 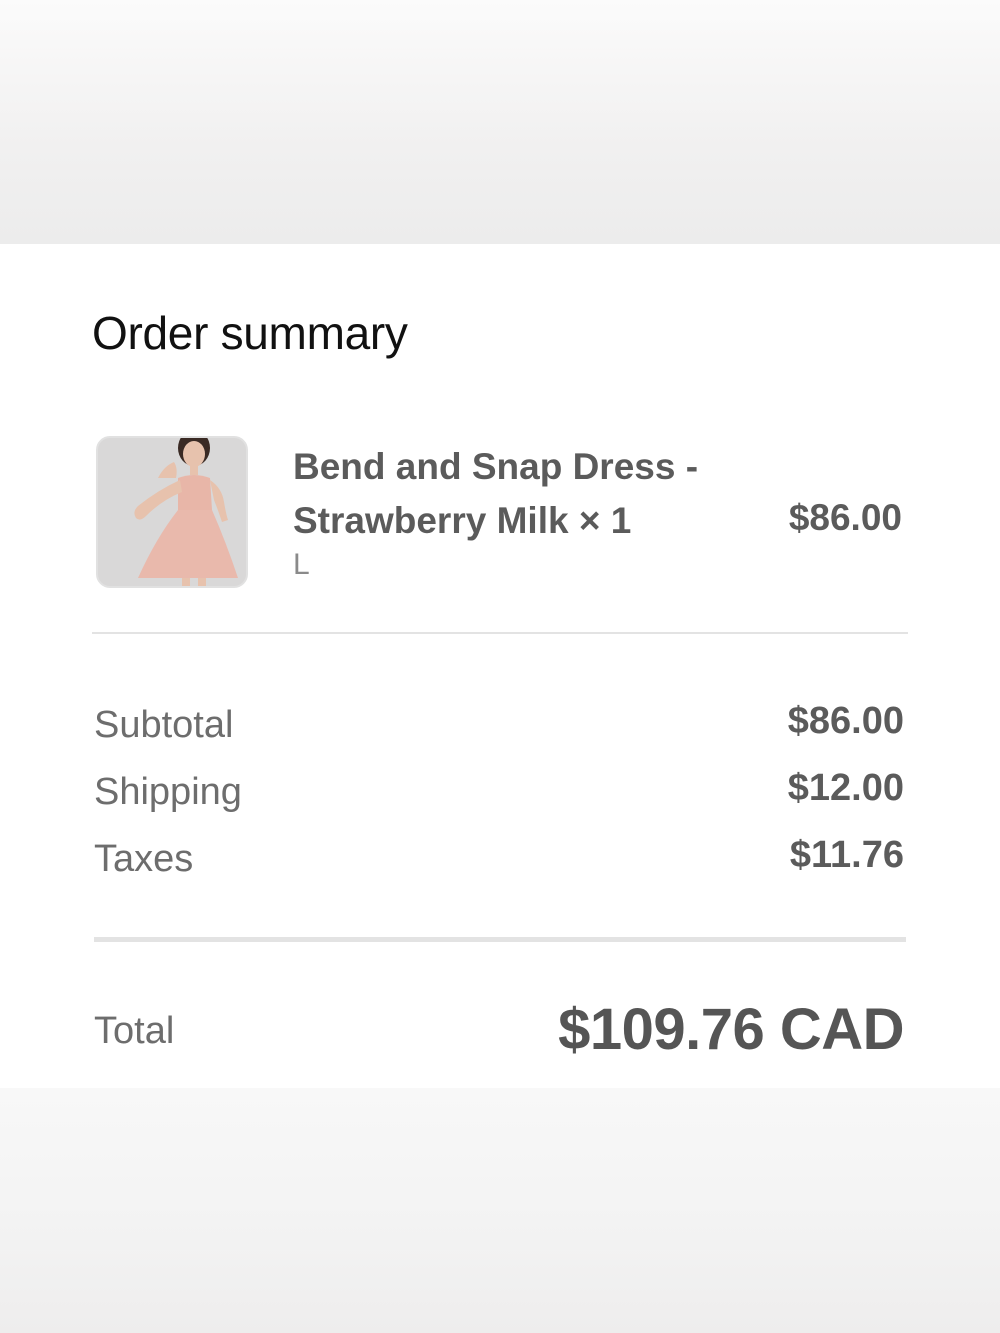 What do you see at coordinates (301, 564) in the screenshot?
I see `product-variant: L` at bounding box center [301, 564].